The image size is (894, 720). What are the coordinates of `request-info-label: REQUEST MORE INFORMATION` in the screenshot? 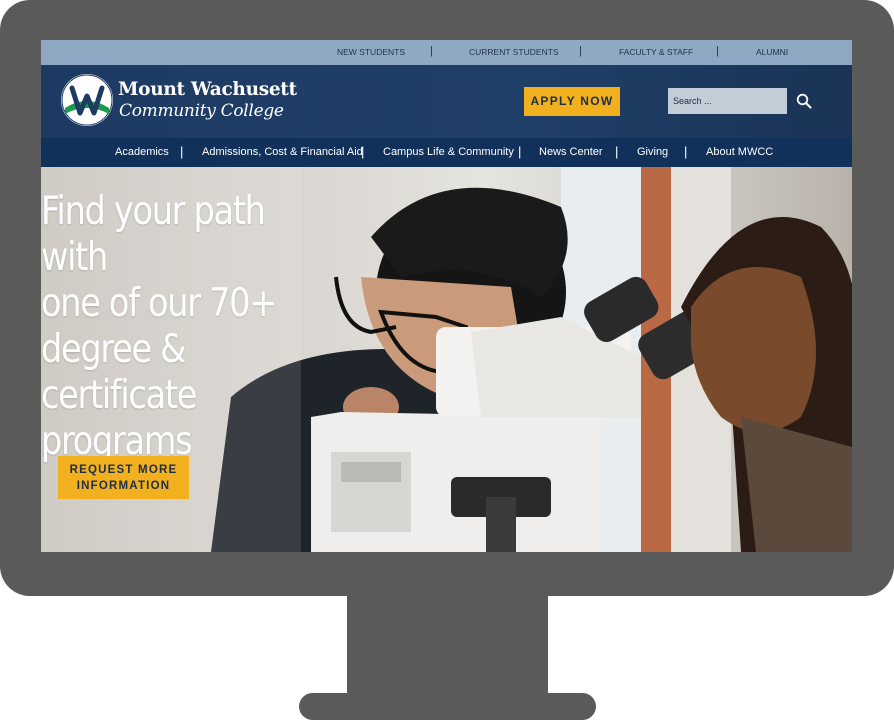 It's located at (123, 478).